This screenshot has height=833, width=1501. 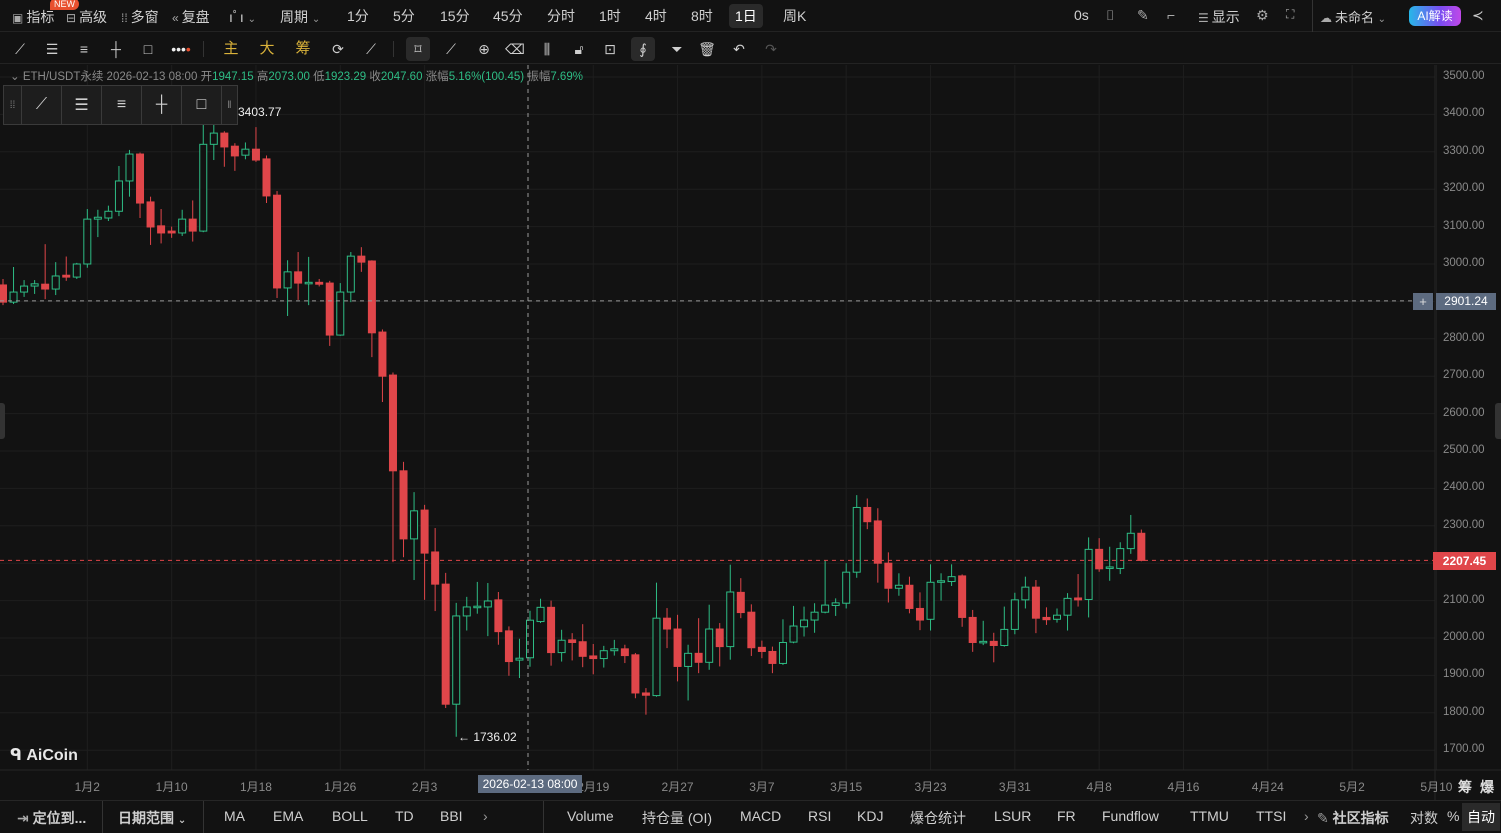 What do you see at coordinates (547, 49) in the screenshot?
I see `candles-compare-icon: ⫼` at bounding box center [547, 49].